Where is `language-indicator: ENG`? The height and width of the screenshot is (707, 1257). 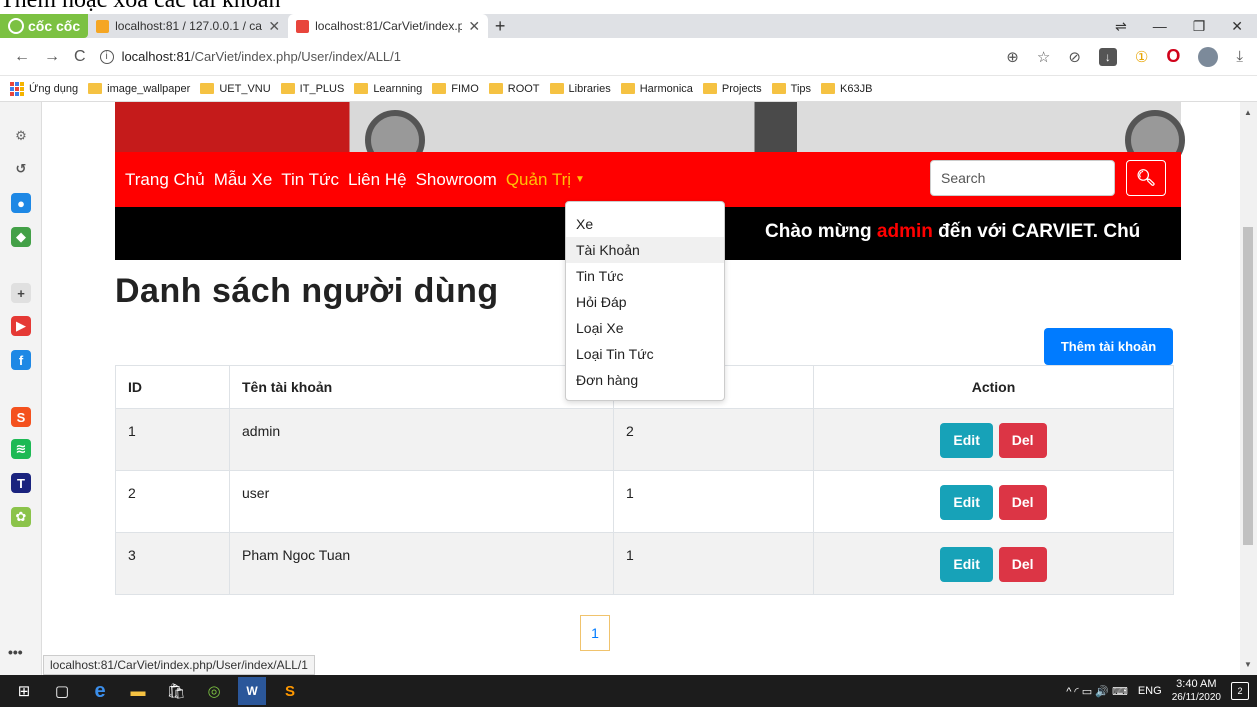 language-indicator: ENG is located at coordinates (1150, 691).